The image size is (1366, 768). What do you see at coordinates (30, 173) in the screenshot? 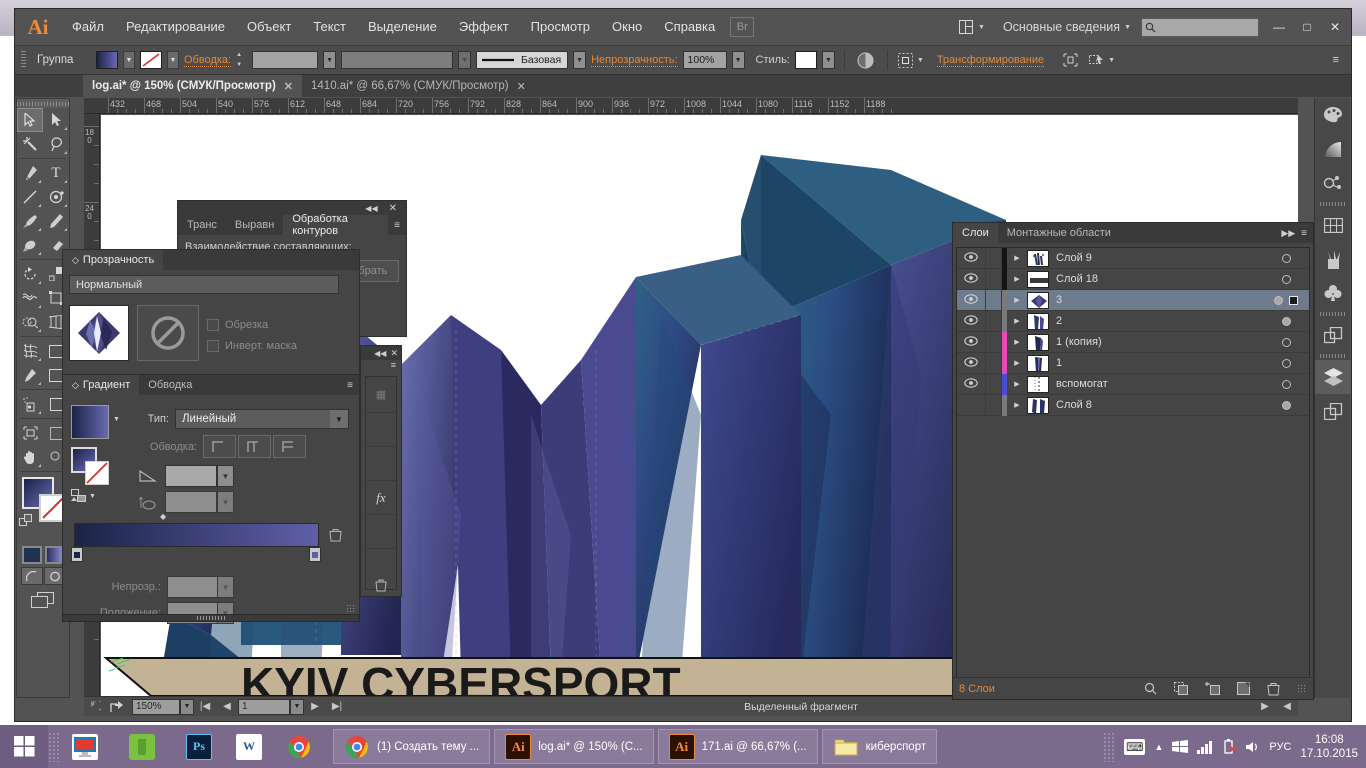
I see `pen-tool` at bounding box center [30, 173].